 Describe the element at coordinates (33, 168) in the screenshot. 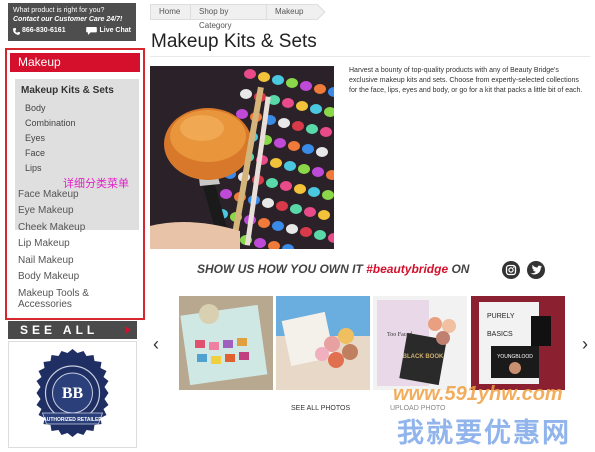

I see `subcategory-lips: Lips` at that location.